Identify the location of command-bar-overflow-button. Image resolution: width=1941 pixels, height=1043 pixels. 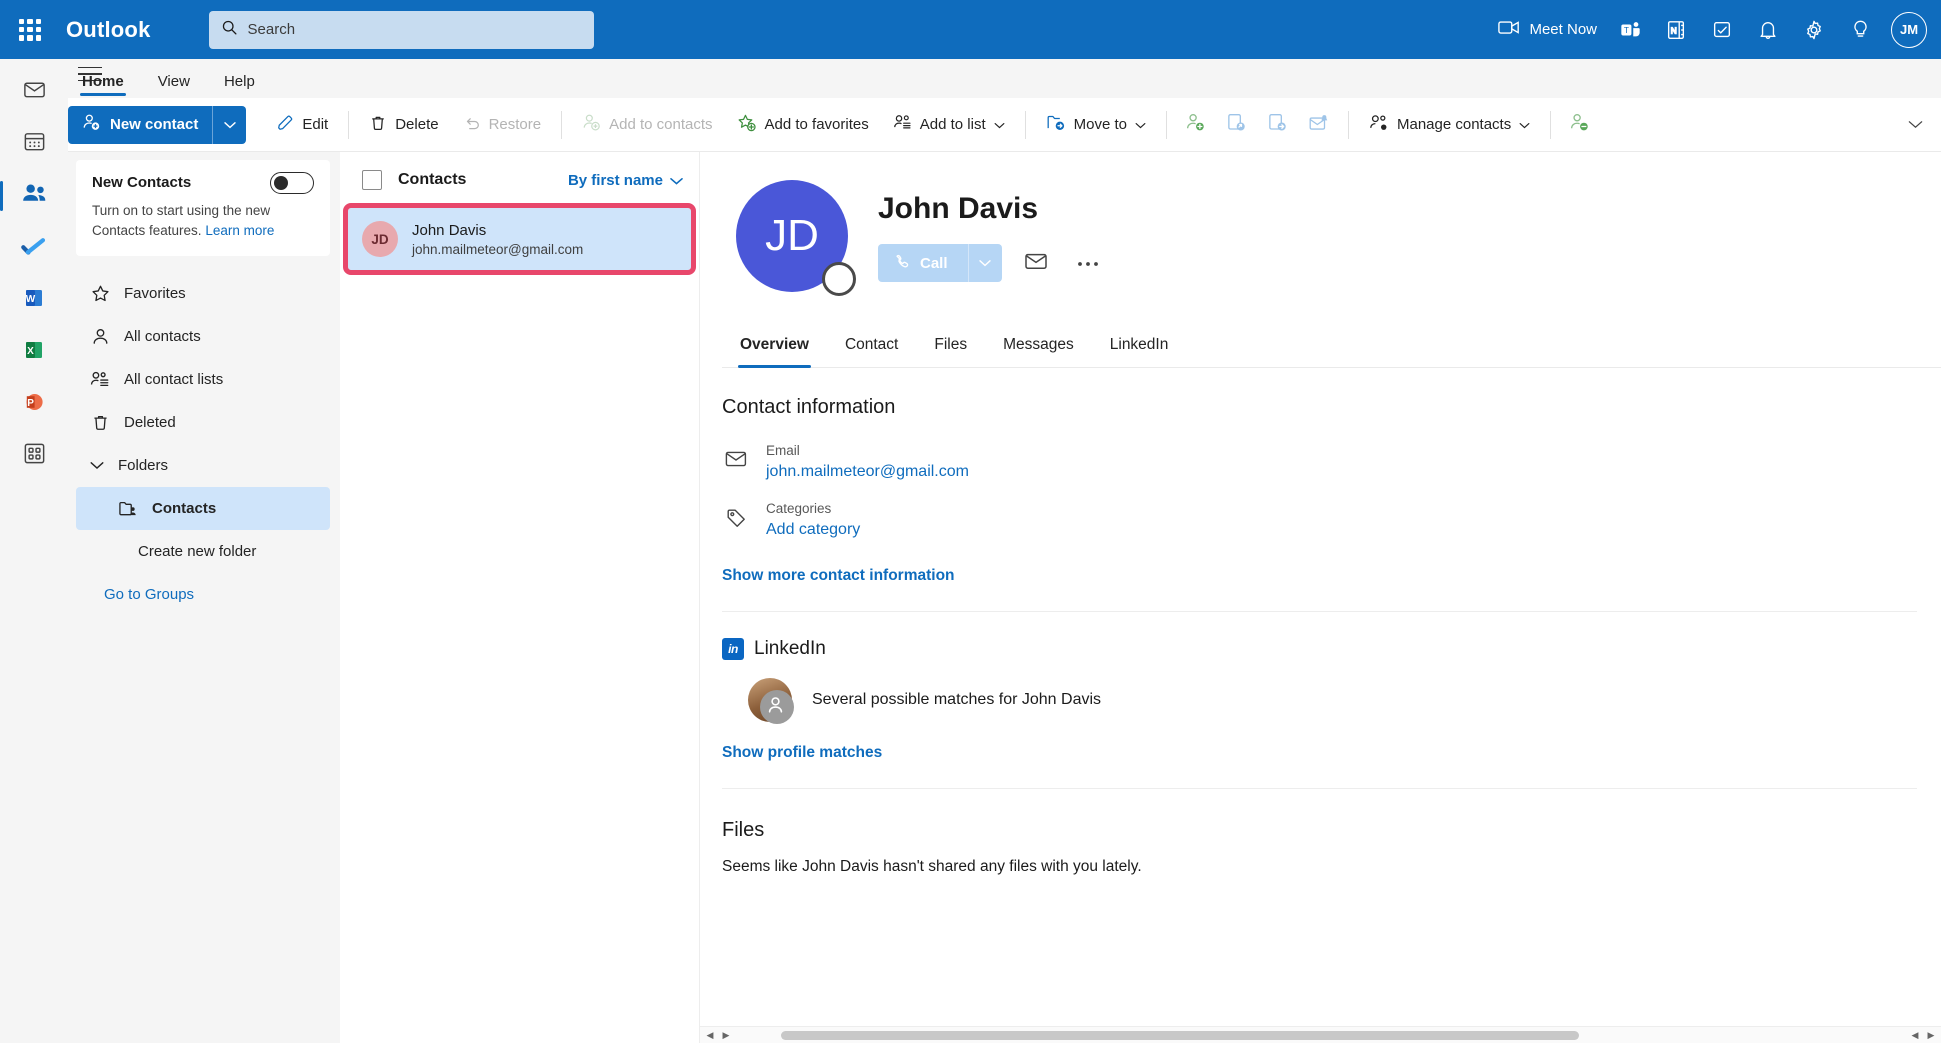
(1915, 124).